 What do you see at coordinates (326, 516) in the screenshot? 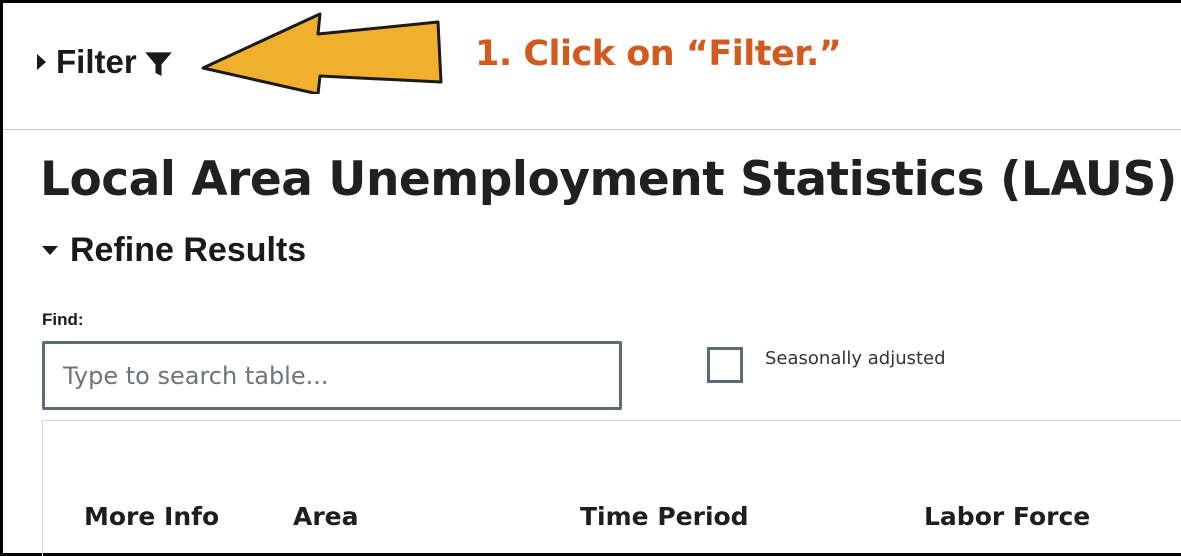
I see `column-header-area: Area` at bounding box center [326, 516].